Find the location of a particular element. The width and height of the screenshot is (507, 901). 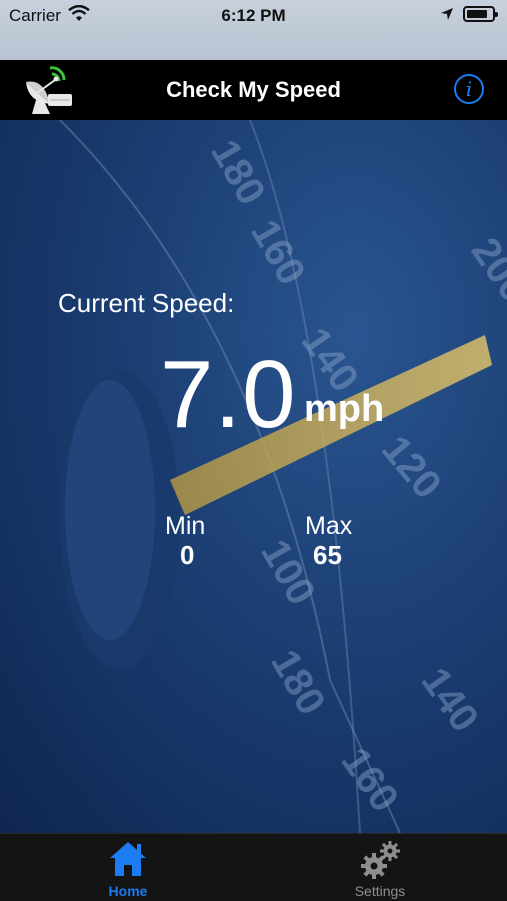

tab-home: Home is located at coordinates (128, 867).